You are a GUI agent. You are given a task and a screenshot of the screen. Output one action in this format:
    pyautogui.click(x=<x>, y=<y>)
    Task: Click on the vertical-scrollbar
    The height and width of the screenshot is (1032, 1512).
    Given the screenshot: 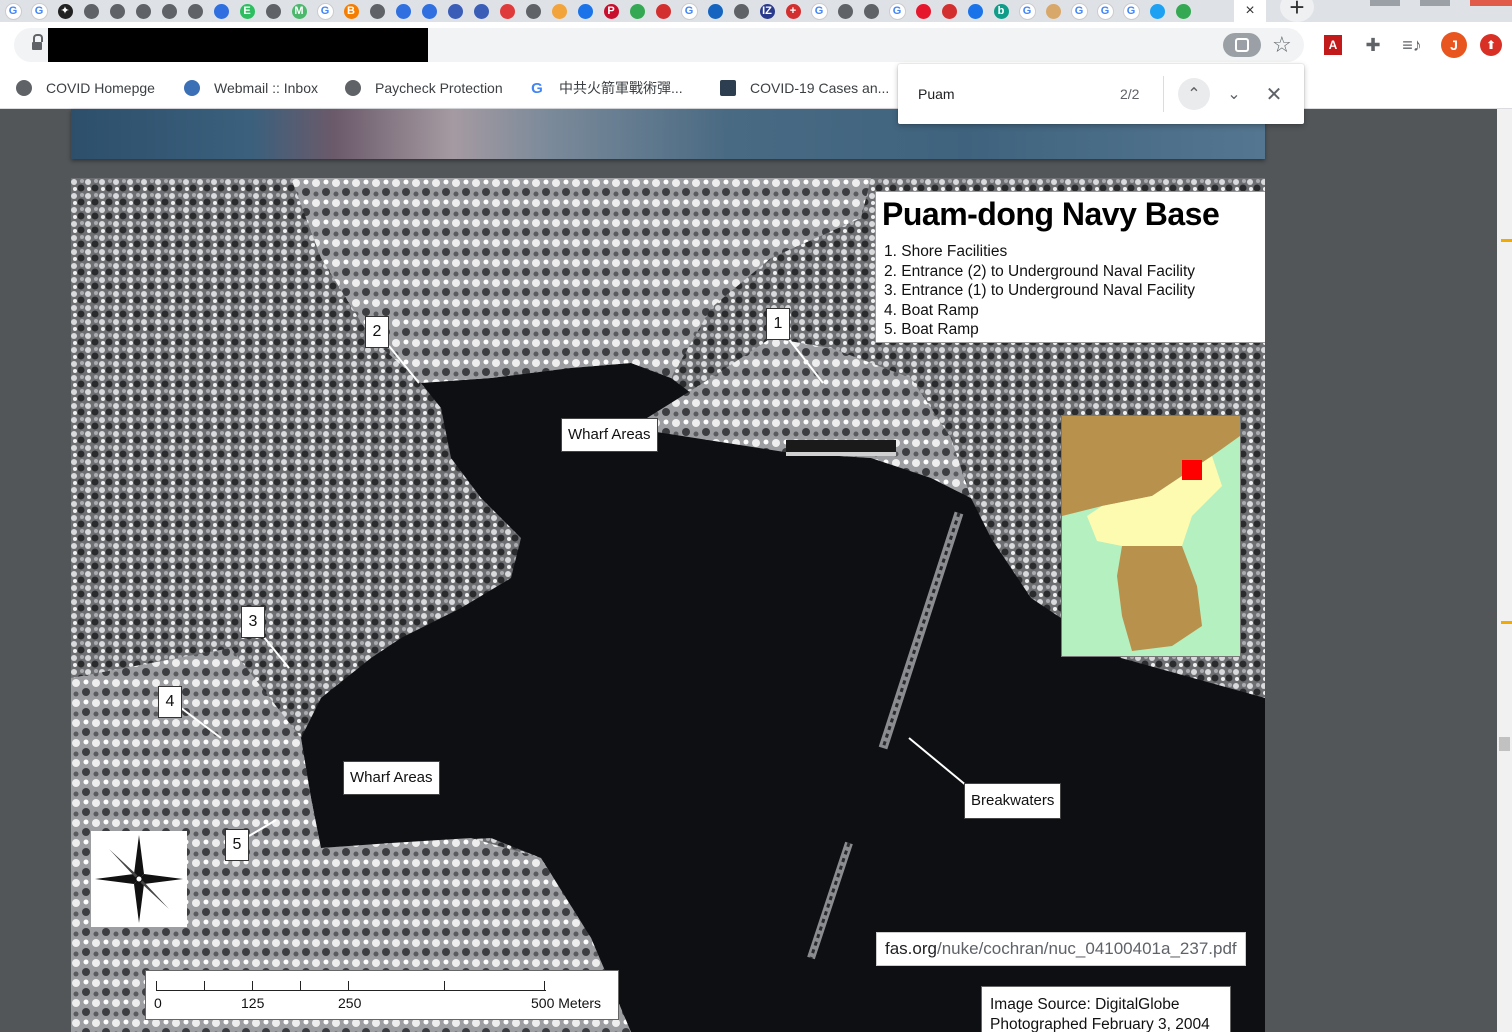 What is the action you would take?
    pyautogui.click(x=1504, y=570)
    